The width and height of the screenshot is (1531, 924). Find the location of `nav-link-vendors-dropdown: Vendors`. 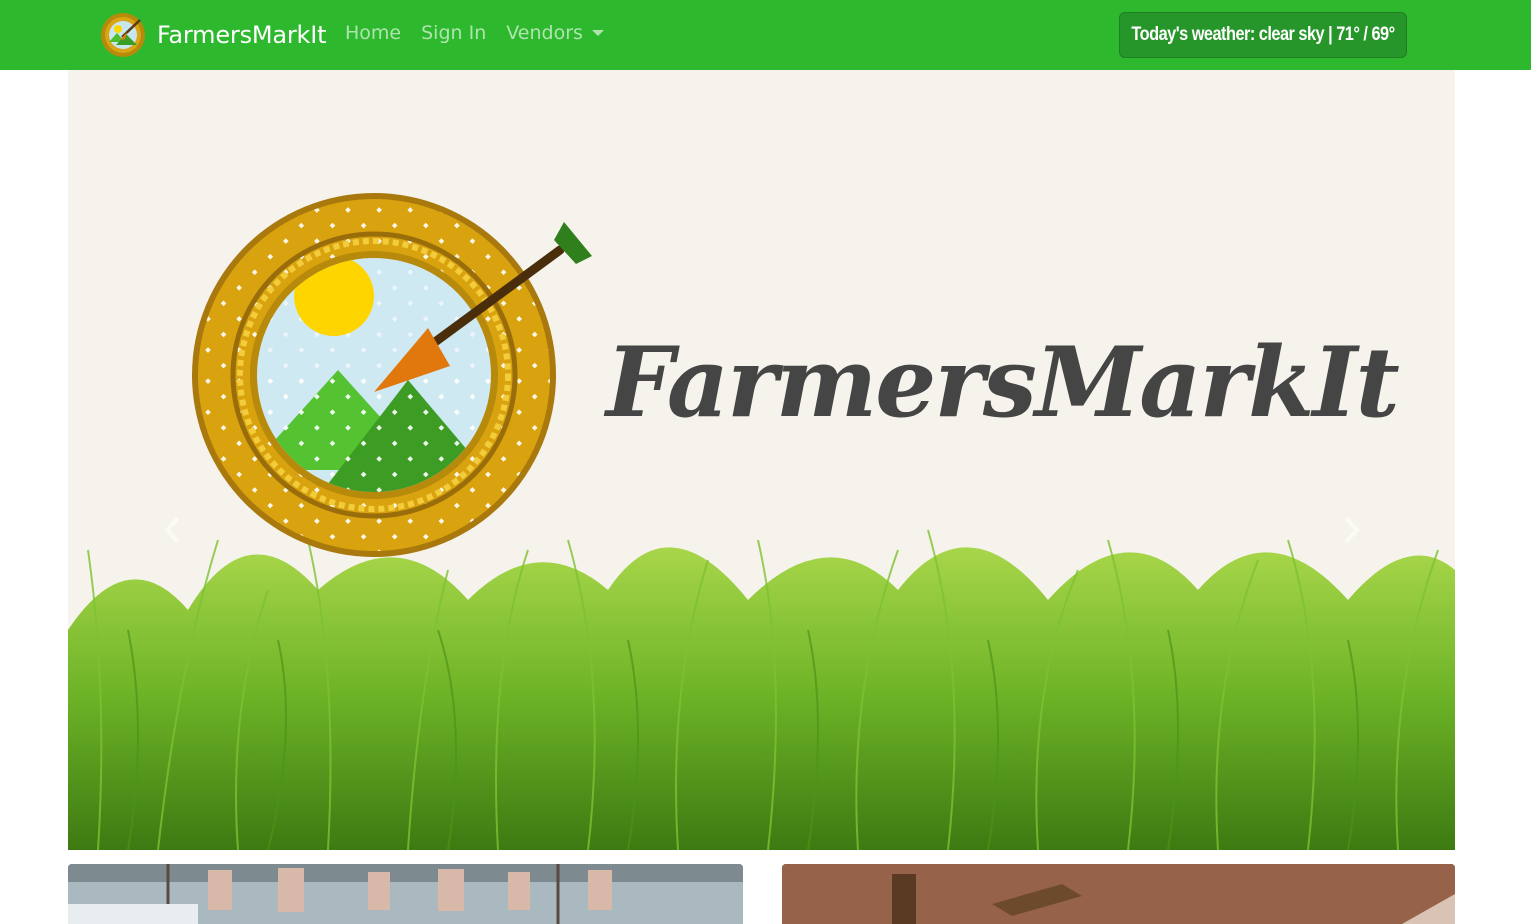

nav-link-vendors-dropdown: Vendors is located at coordinates (555, 33).